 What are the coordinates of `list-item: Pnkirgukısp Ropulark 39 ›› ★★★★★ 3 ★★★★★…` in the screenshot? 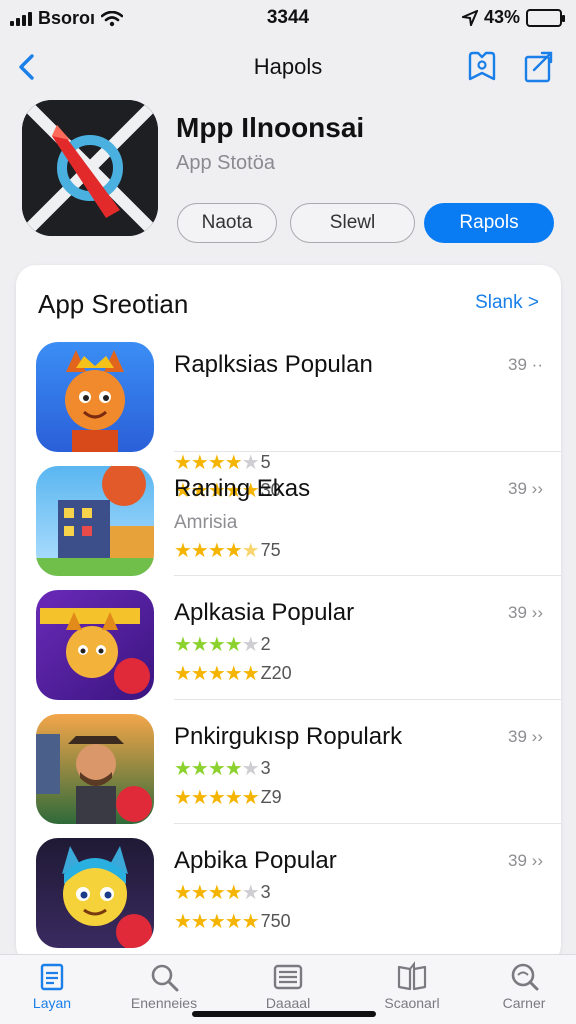 It's located at (288, 762).